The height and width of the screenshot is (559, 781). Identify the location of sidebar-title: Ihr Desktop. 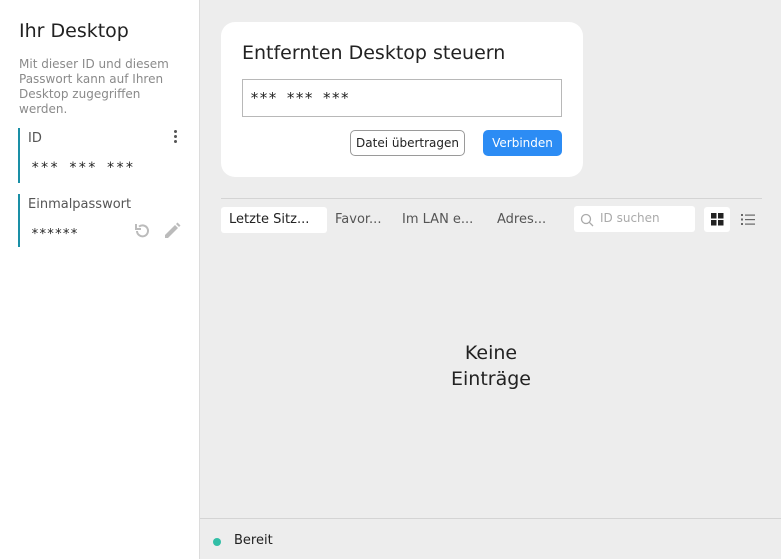
(74, 31).